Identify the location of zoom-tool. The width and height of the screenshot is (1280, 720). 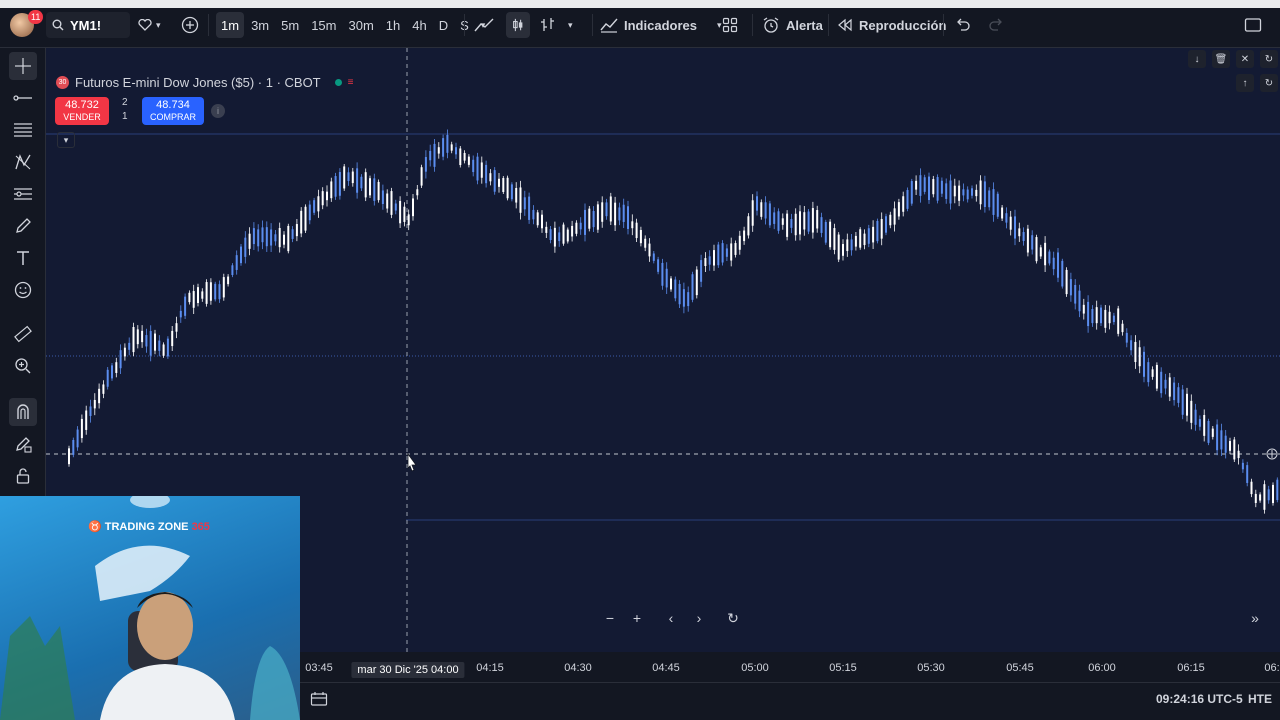
(23, 366).